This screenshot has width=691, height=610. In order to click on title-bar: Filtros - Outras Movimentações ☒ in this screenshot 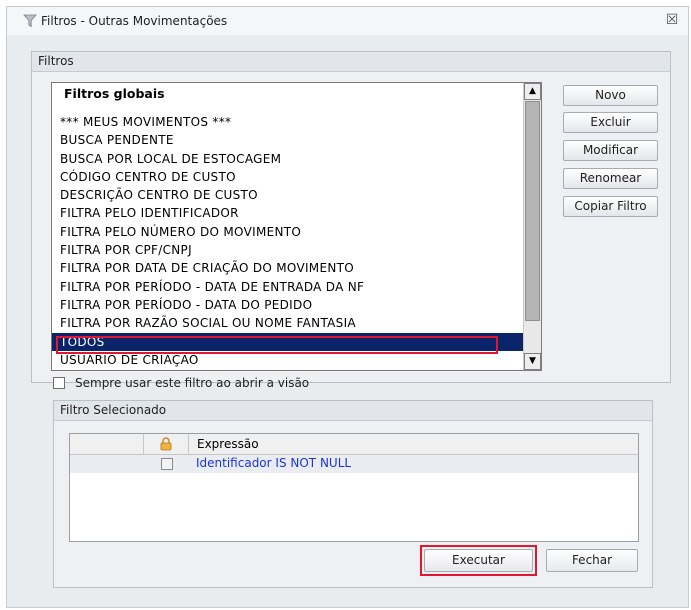, I will do `click(347, 21)`.